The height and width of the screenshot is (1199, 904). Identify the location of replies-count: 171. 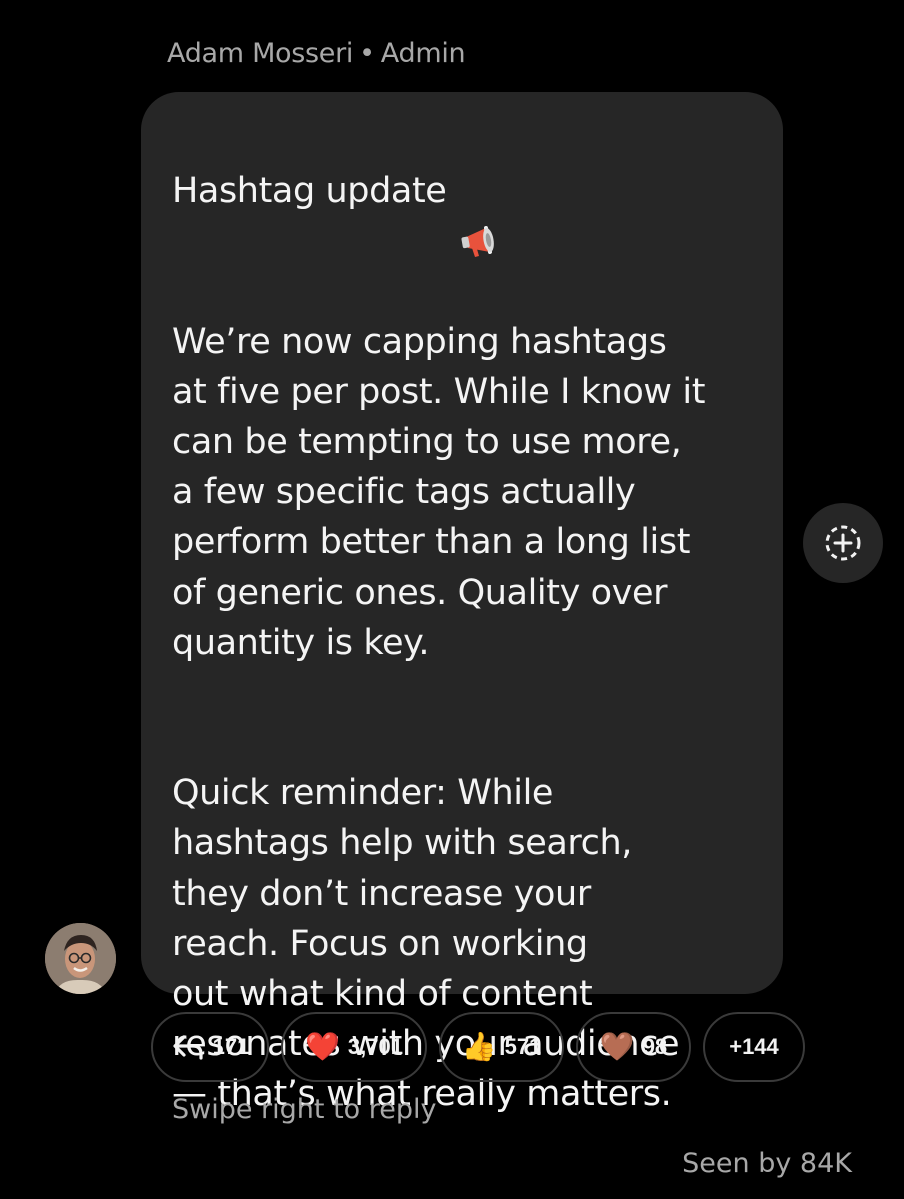
(231, 1046).